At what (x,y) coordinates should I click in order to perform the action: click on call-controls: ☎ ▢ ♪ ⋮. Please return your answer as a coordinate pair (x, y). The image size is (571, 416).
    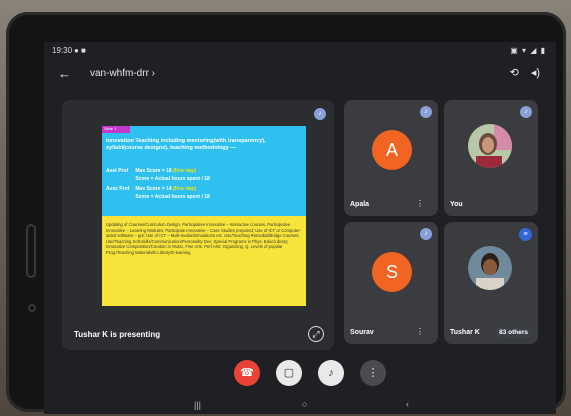
    Looking at the image, I should click on (300, 375).